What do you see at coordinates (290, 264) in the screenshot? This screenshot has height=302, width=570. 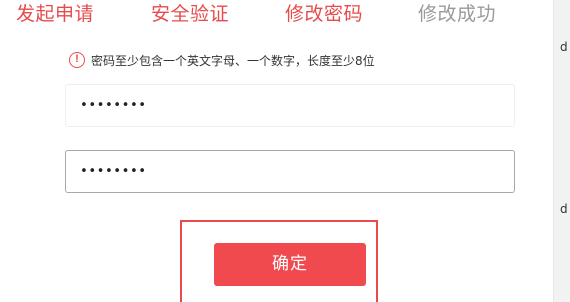 I see `confirm-button: 确定` at bounding box center [290, 264].